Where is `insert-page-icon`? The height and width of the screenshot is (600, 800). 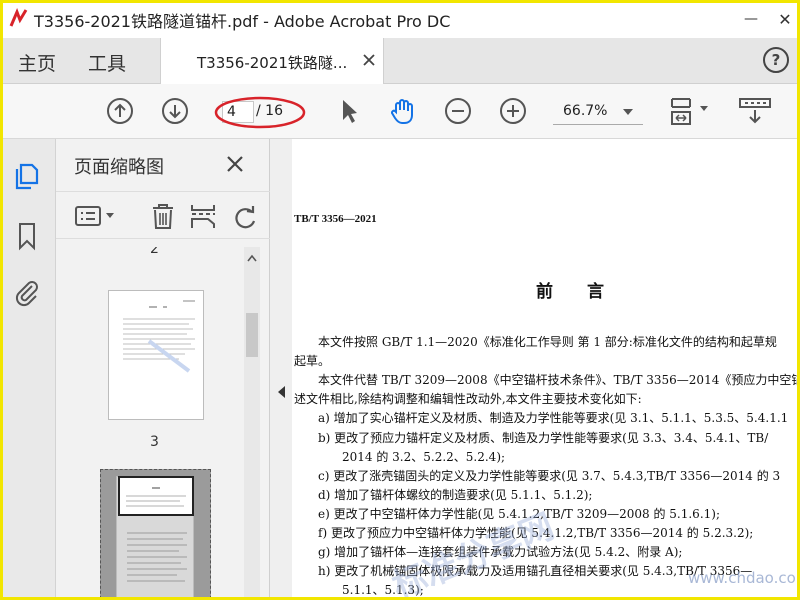
insert-page-icon is located at coordinates (203, 216).